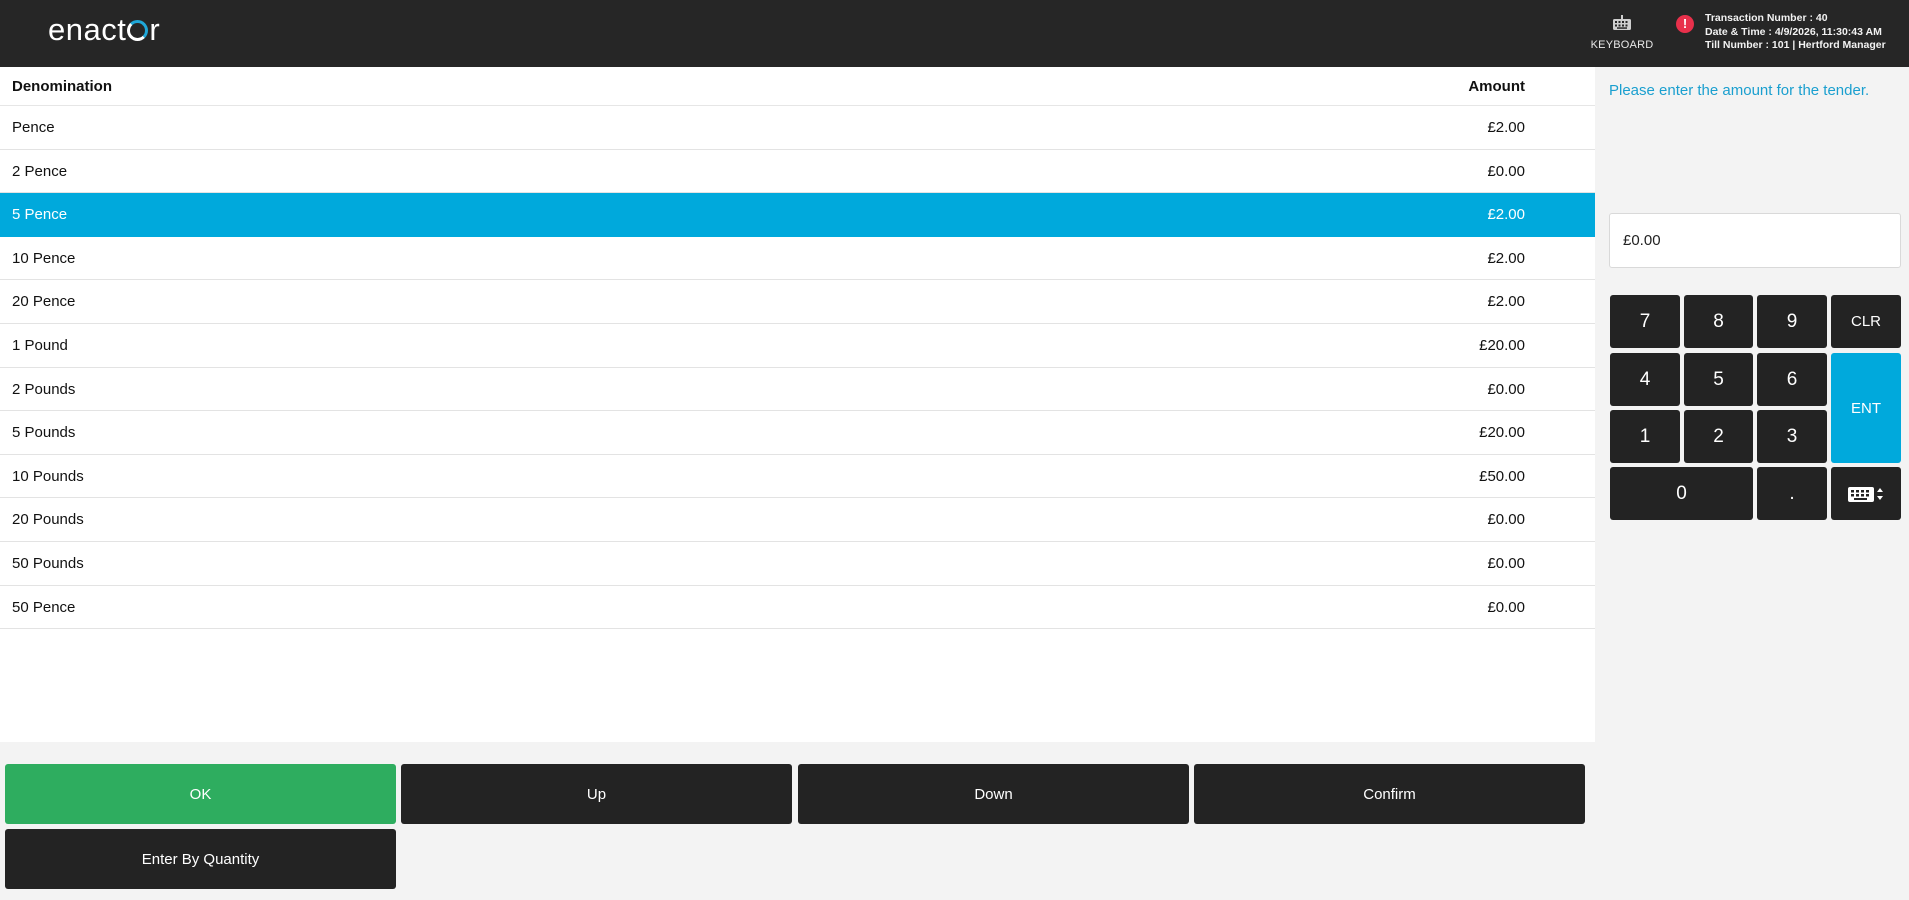  What do you see at coordinates (797, 390) in the screenshot?
I see `table-row: 2 Pounds £0.00` at bounding box center [797, 390].